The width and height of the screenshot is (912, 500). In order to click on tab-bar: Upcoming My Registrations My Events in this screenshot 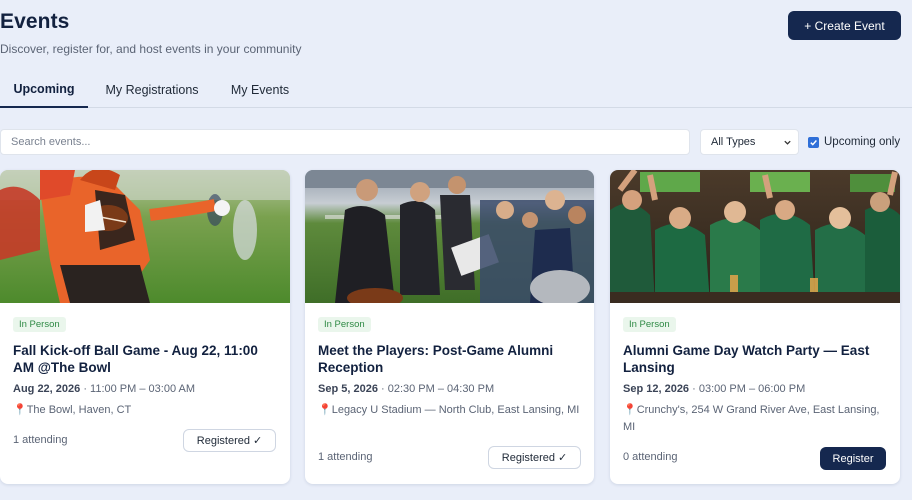, I will do `click(456, 90)`.